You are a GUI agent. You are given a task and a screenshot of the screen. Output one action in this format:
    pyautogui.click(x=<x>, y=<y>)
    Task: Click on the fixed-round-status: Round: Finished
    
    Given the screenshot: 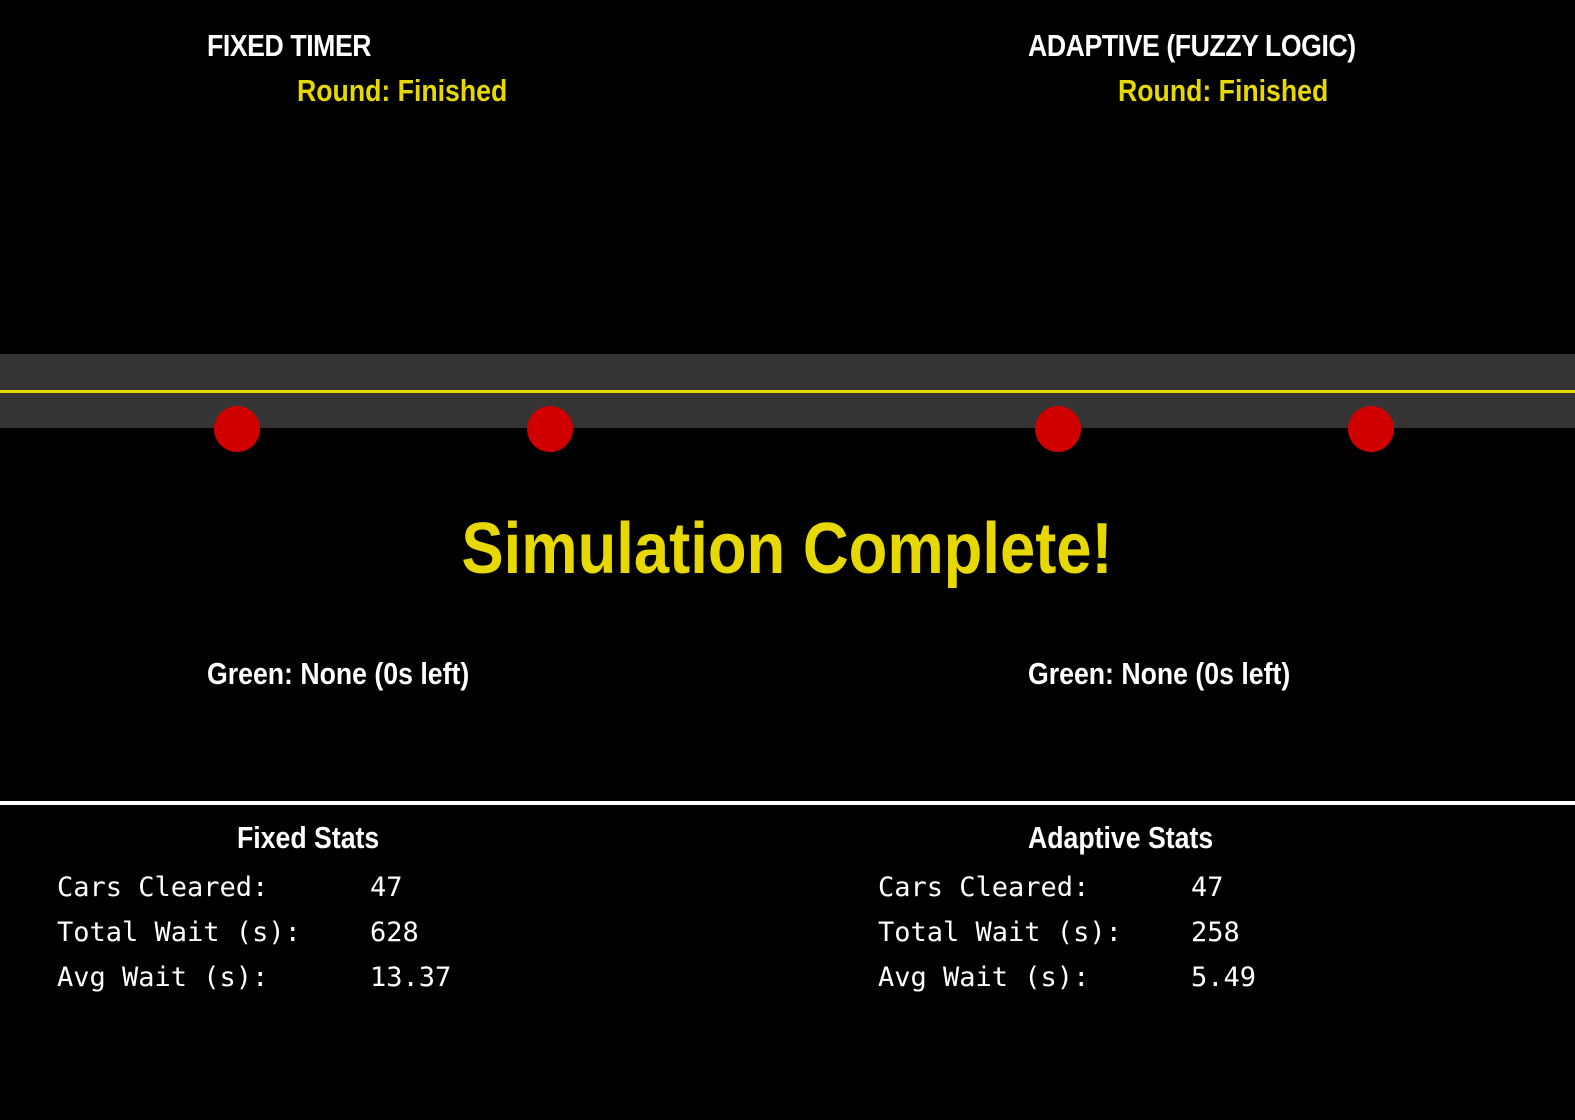 What is the action you would take?
    pyautogui.click(x=402, y=90)
    